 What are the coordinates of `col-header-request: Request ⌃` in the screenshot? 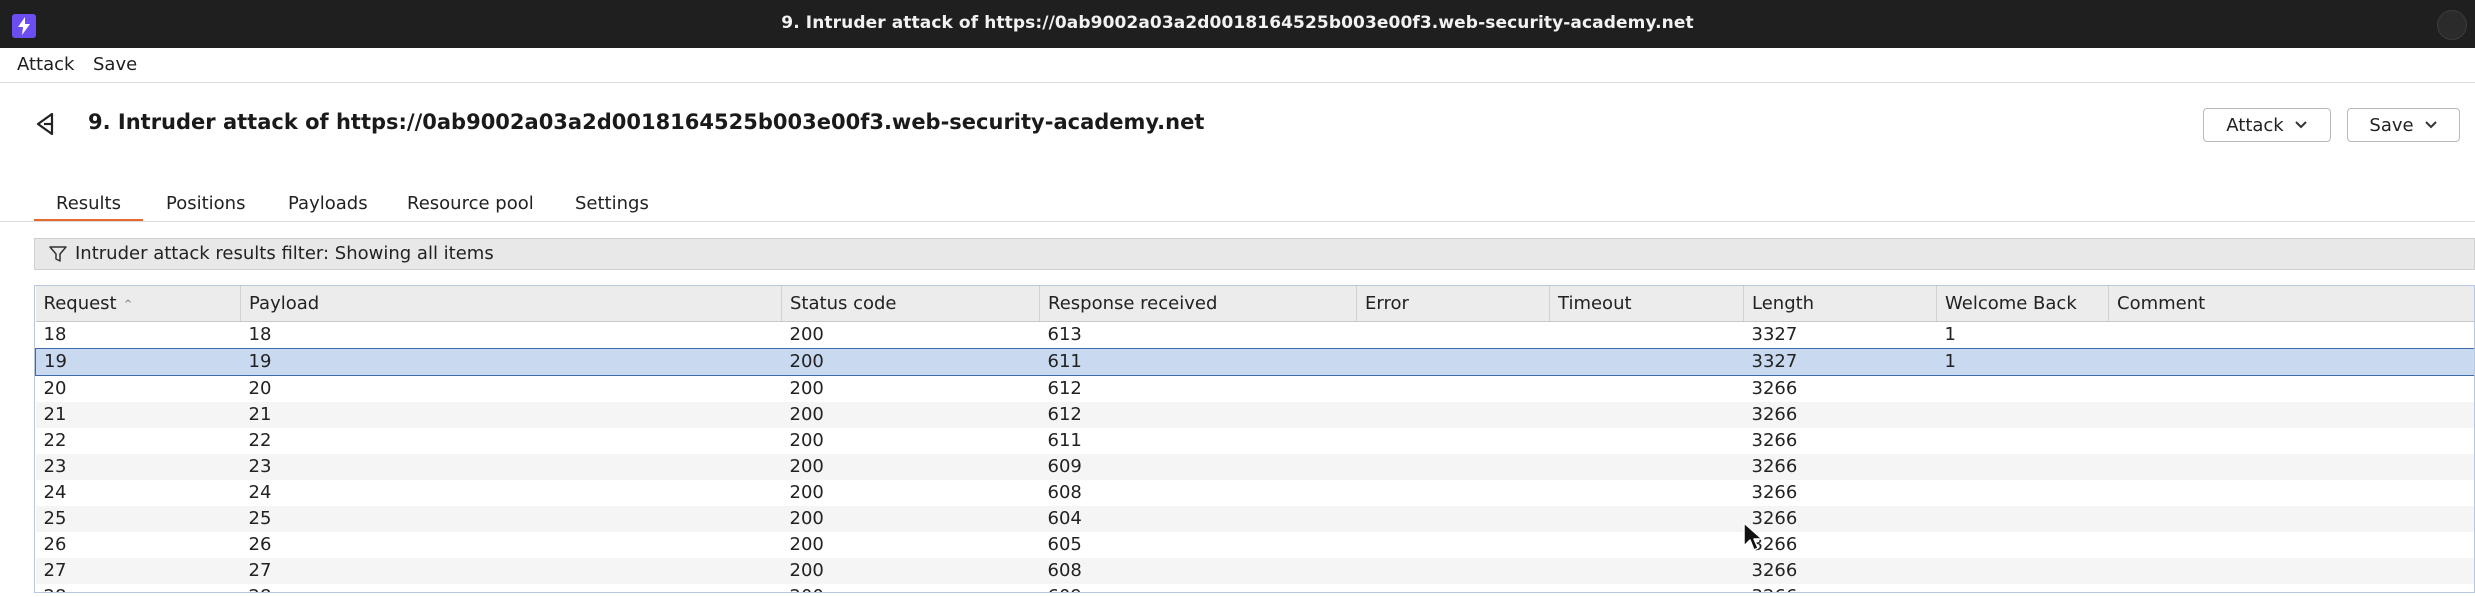 It's located at (138, 304).